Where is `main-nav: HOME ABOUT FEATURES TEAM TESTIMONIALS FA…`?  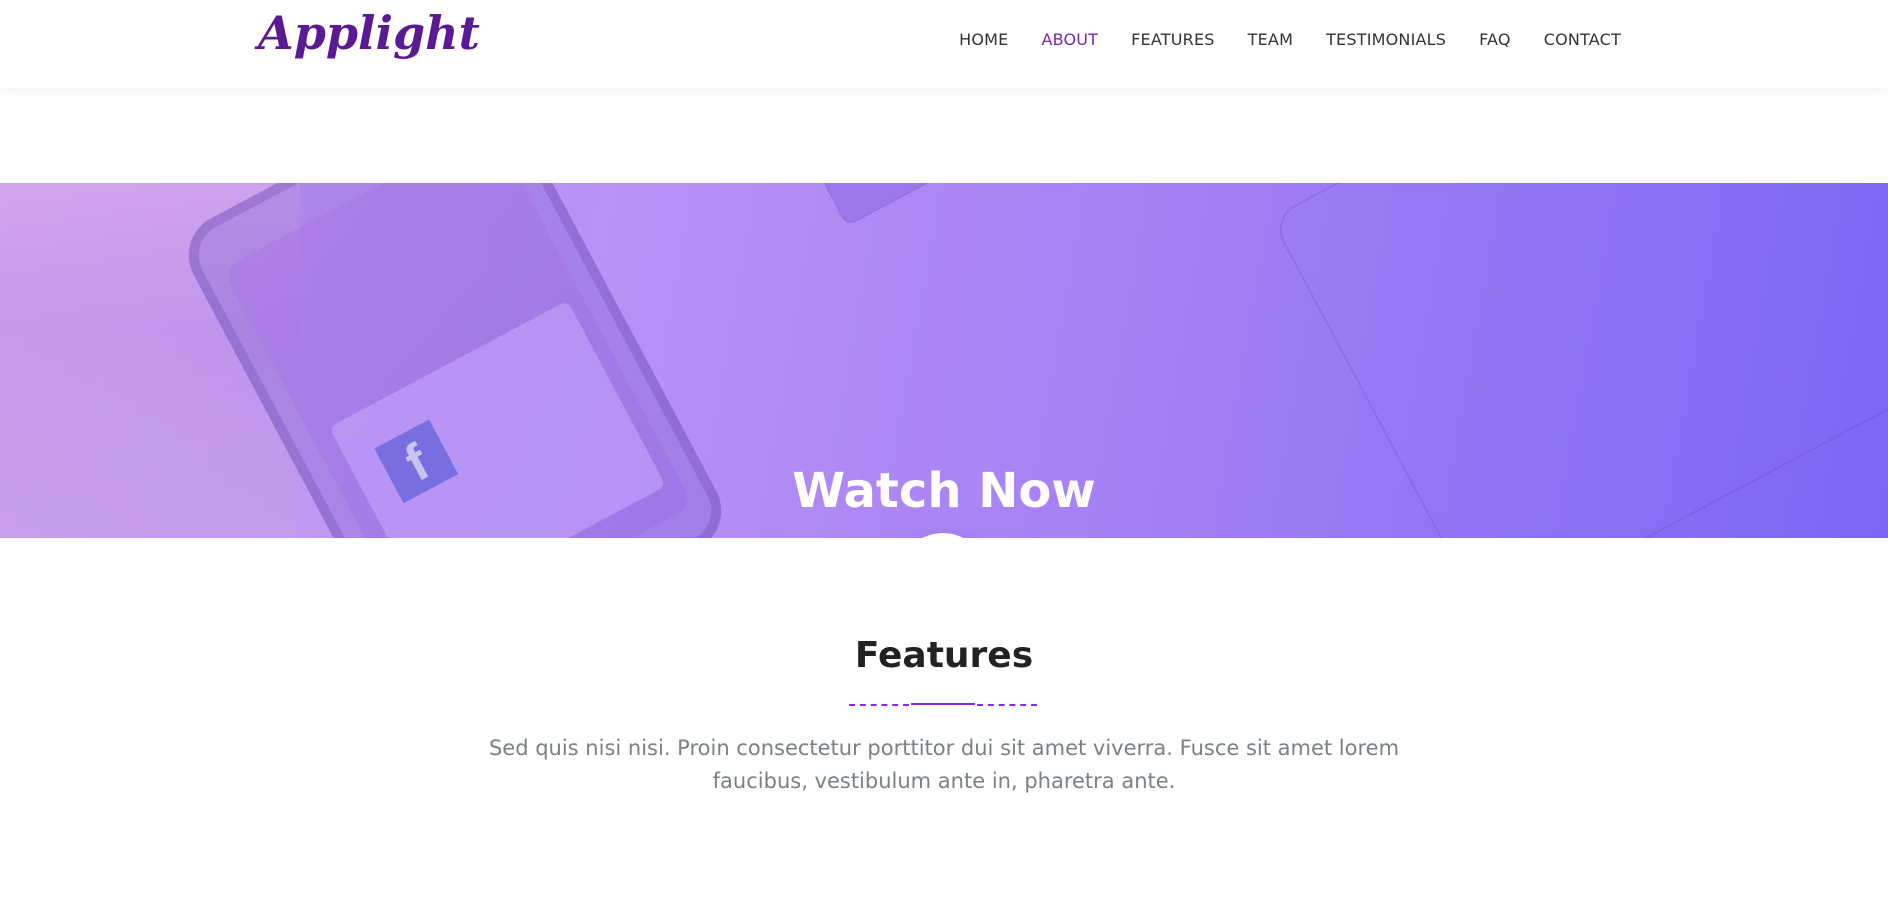
main-nav: HOME ABOUT FEATURES TEAM TESTIMONIALS FA… is located at coordinates (1290, 39).